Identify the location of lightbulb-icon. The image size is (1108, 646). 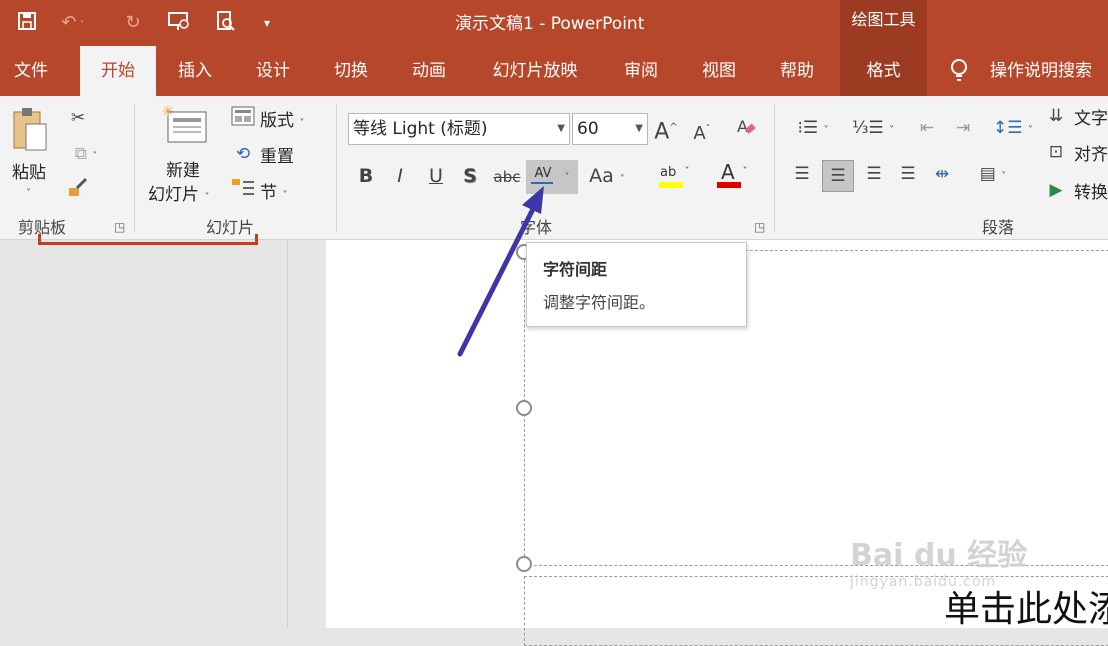
(959, 71).